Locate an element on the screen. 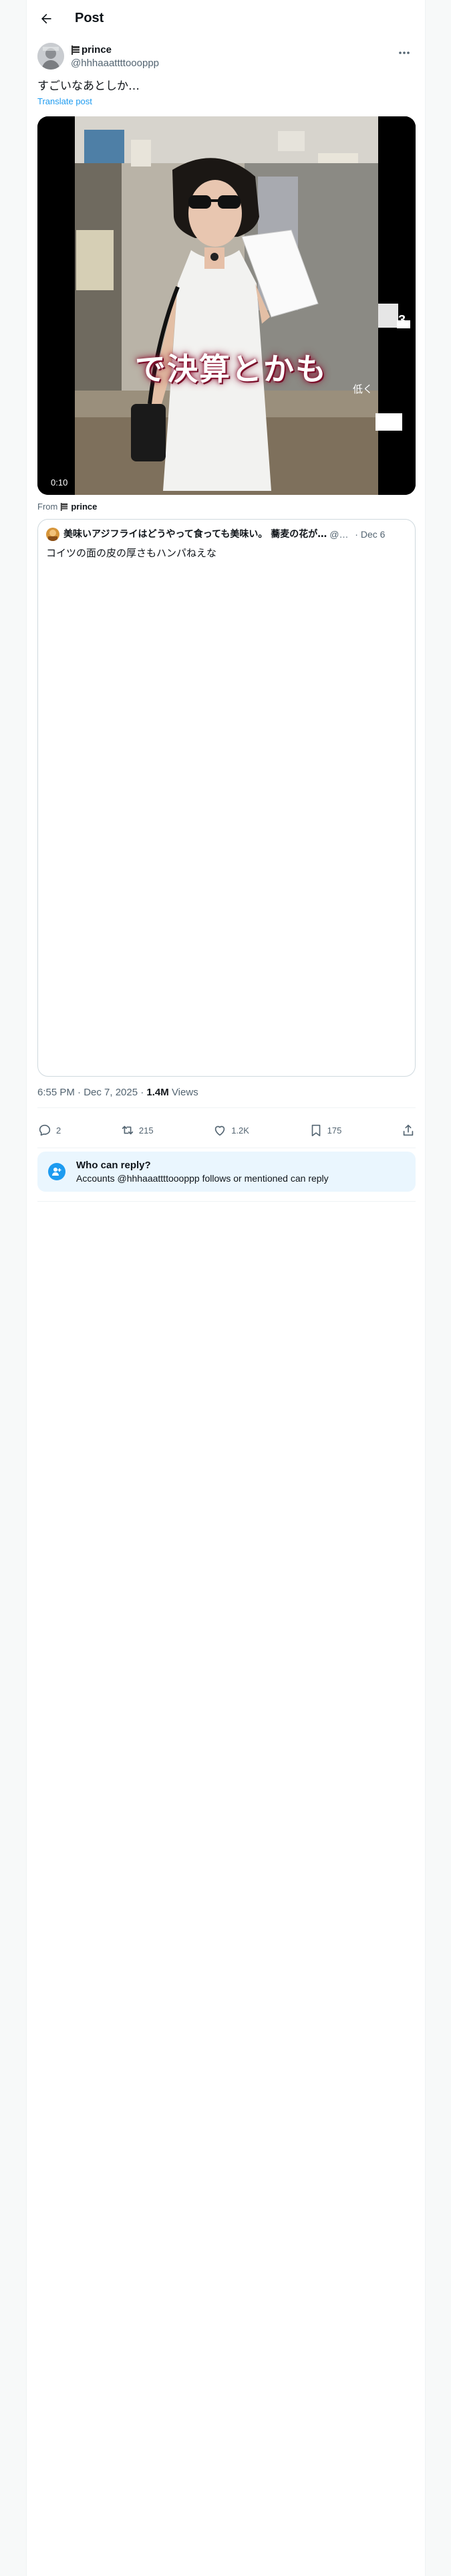 The width and height of the screenshot is (451, 2576). quoted-text: コイツの面の皮の厚さもハンパねえな is located at coordinates (131, 553).